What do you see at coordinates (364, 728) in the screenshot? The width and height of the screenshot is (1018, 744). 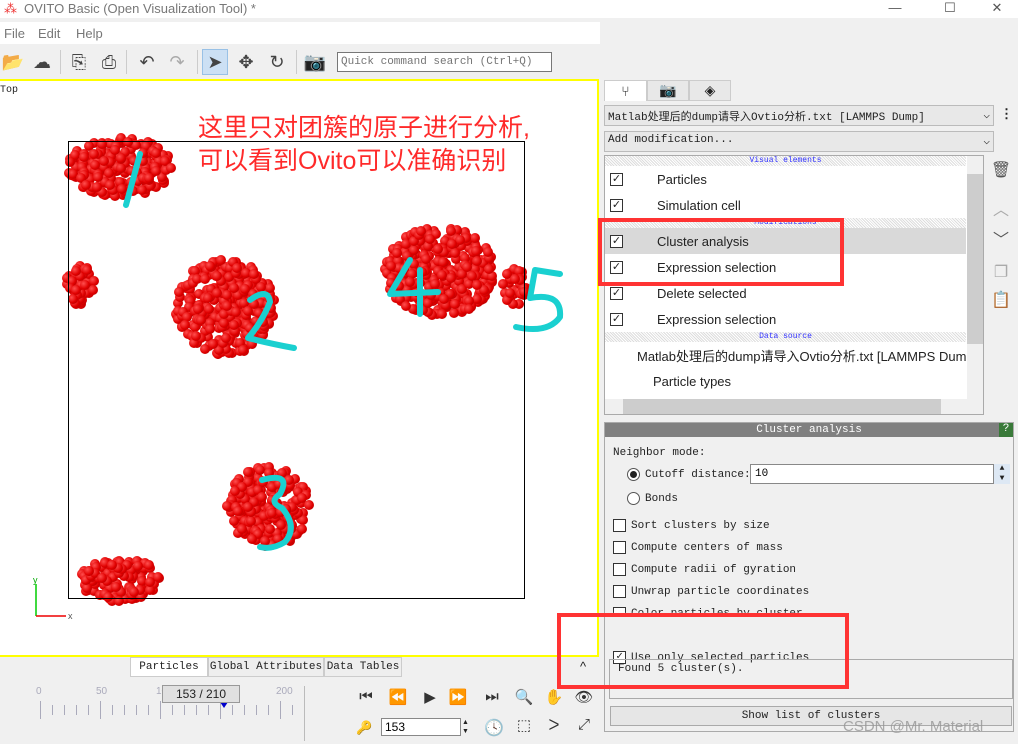 I see `key-icon: 🔑` at bounding box center [364, 728].